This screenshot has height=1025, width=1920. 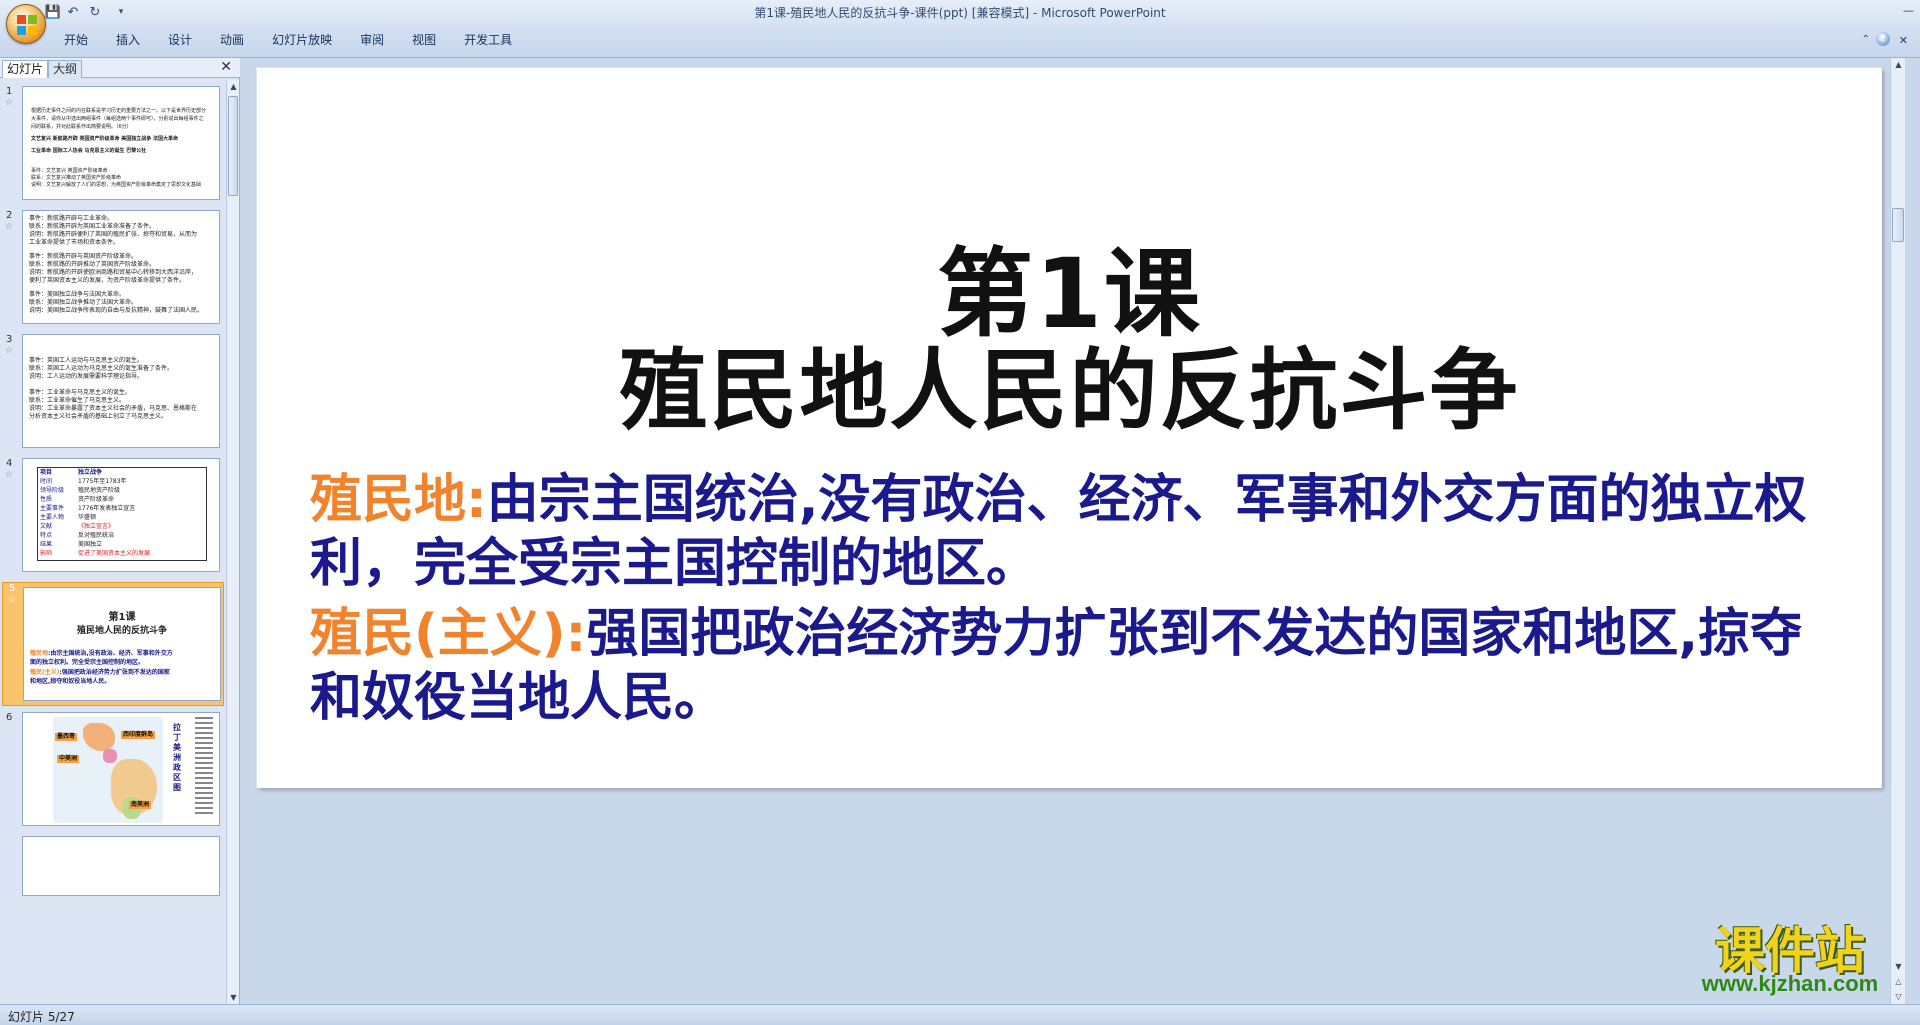 What do you see at coordinates (74, 242) in the screenshot?
I see `mini-text: 工业革命提供了市场和资本条件。` at bounding box center [74, 242].